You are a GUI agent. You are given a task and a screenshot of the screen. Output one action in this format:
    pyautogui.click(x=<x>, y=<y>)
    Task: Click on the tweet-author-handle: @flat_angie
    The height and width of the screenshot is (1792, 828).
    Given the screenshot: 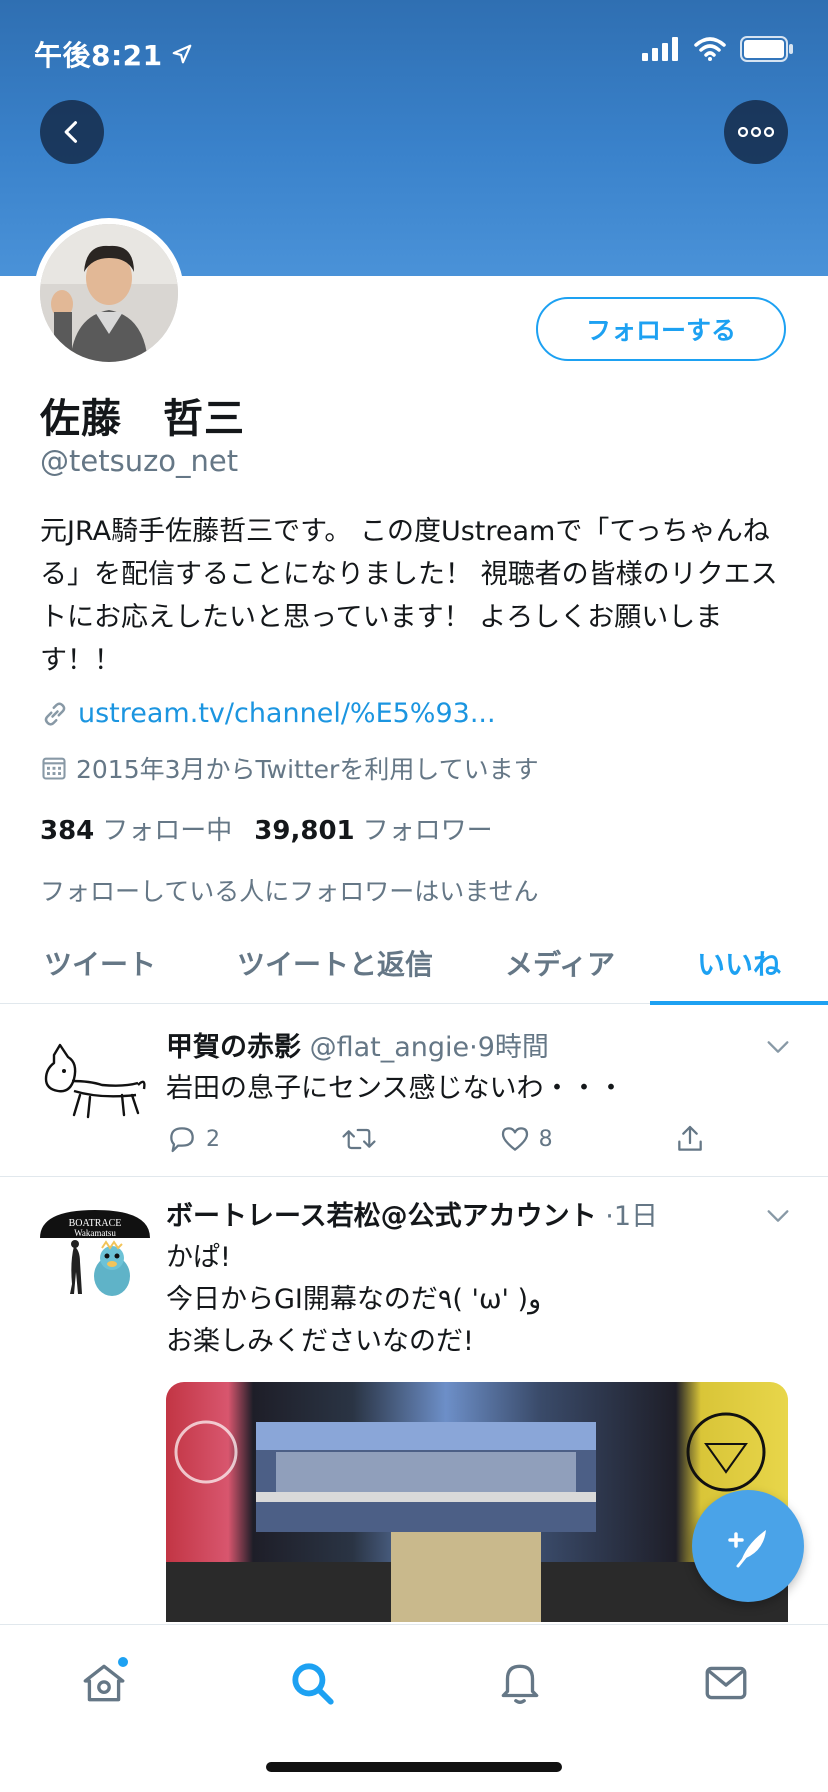 What is the action you would take?
    pyautogui.click(x=390, y=1047)
    